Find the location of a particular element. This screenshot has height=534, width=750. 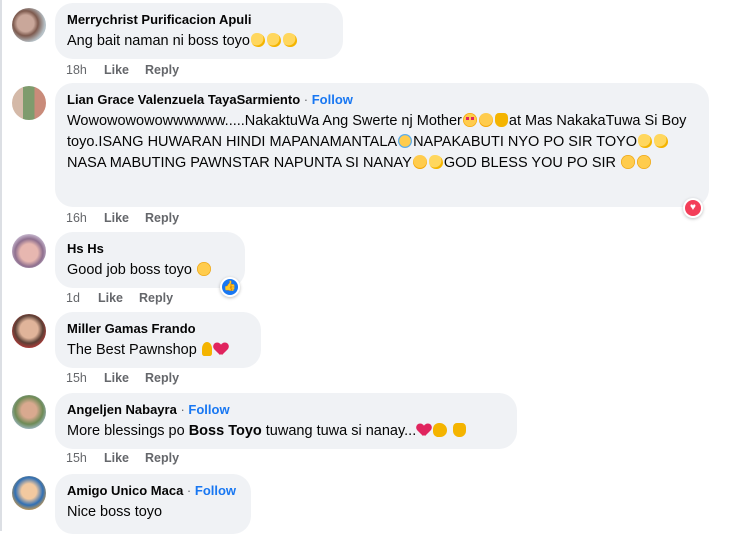

crying-emoji-icon is located at coordinates (405, 141).